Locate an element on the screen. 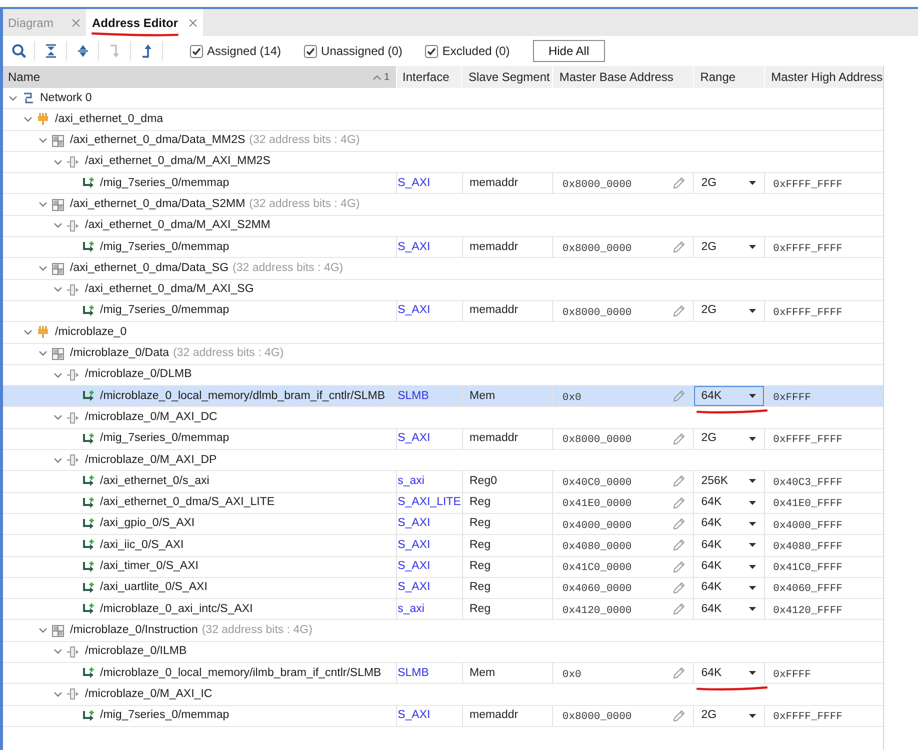  column-header: Interface is located at coordinates (429, 77).